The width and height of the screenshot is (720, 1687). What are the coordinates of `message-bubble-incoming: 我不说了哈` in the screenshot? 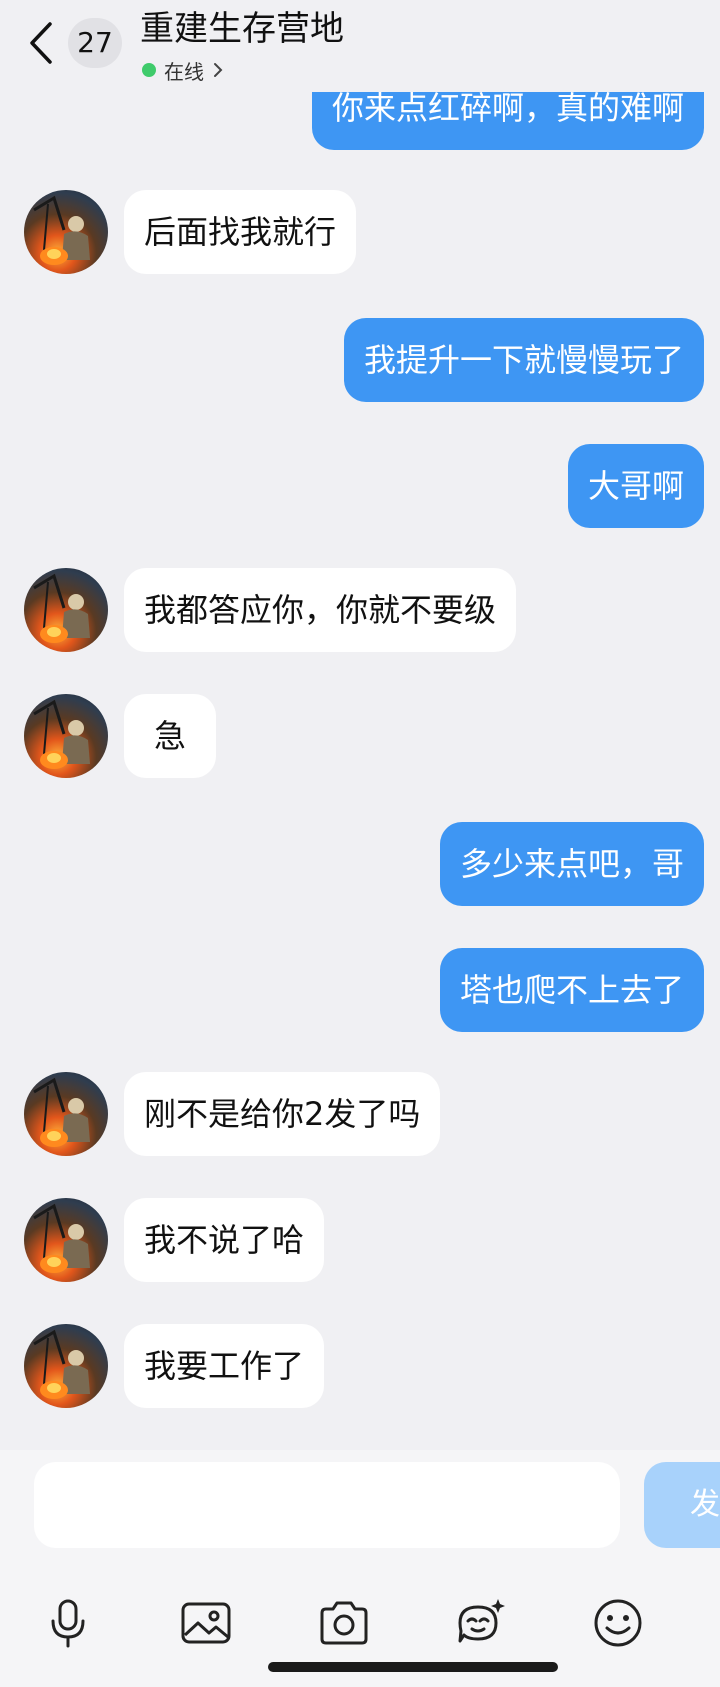 It's located at (224, 1240).